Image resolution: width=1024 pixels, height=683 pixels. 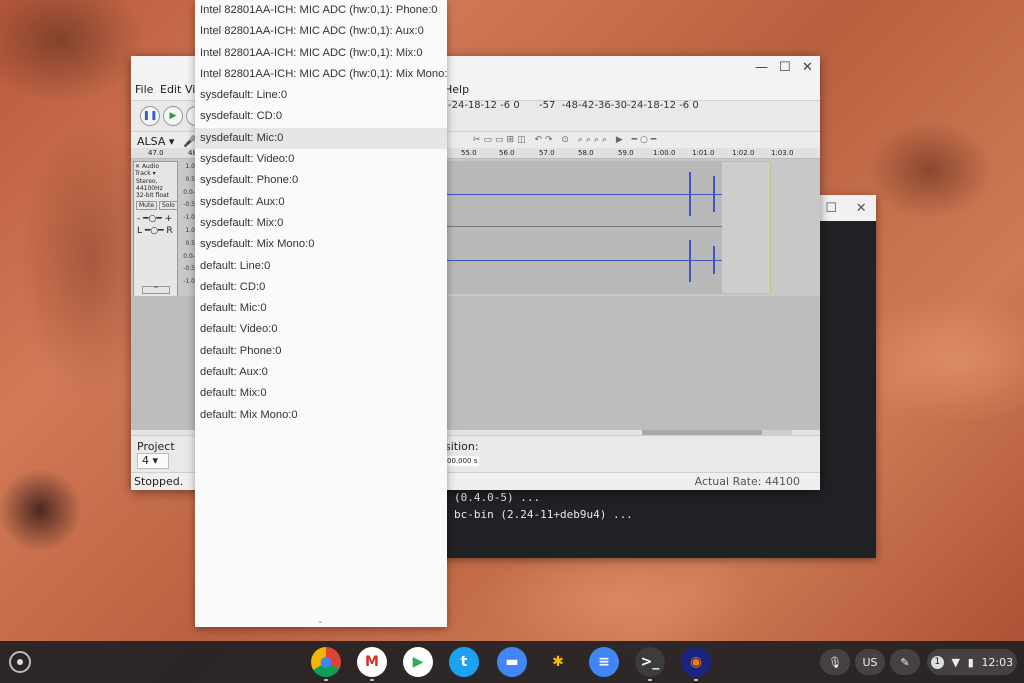 What do you see at coordinates (747, 481) in the screenshot?
I see `actual-rate: Actual Rate: 44100` at bounding box center [747, 481].